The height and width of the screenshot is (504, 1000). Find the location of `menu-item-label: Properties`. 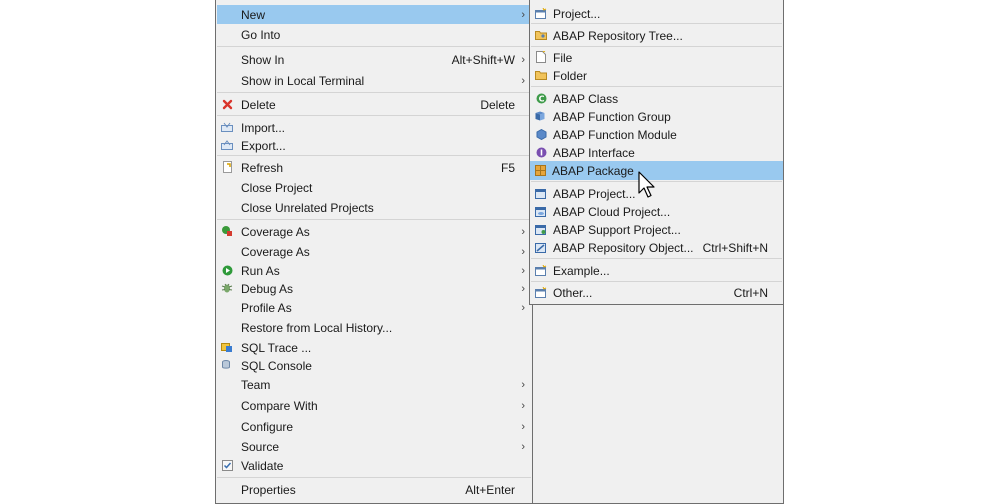

menu-item-label: Properties is located at coordinates (268, 489).